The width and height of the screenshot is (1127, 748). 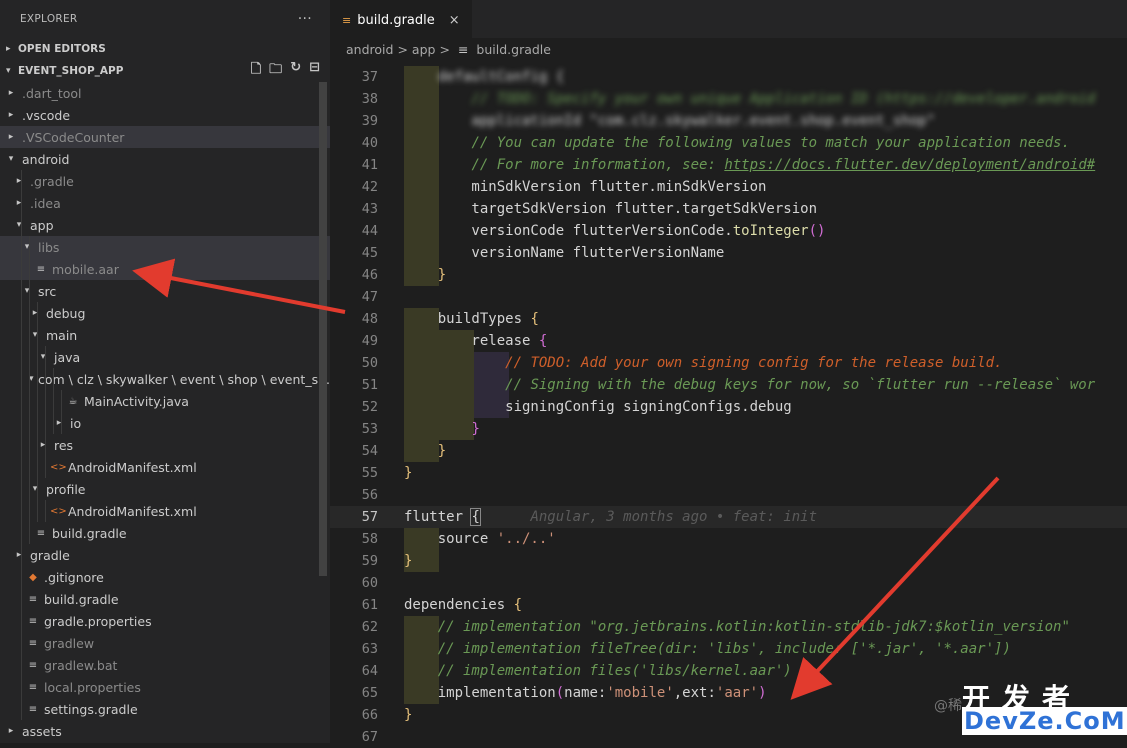 I want to click on code-line: 49 release {, so click(x=728, y=341).